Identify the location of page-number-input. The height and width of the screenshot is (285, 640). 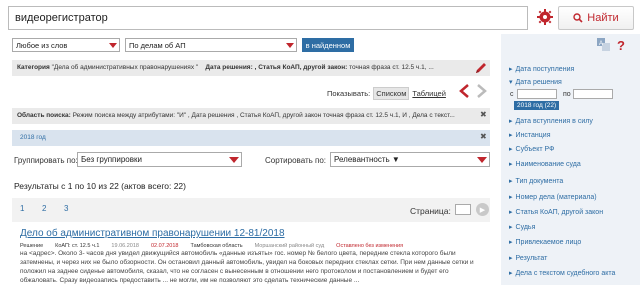
(463, 209).